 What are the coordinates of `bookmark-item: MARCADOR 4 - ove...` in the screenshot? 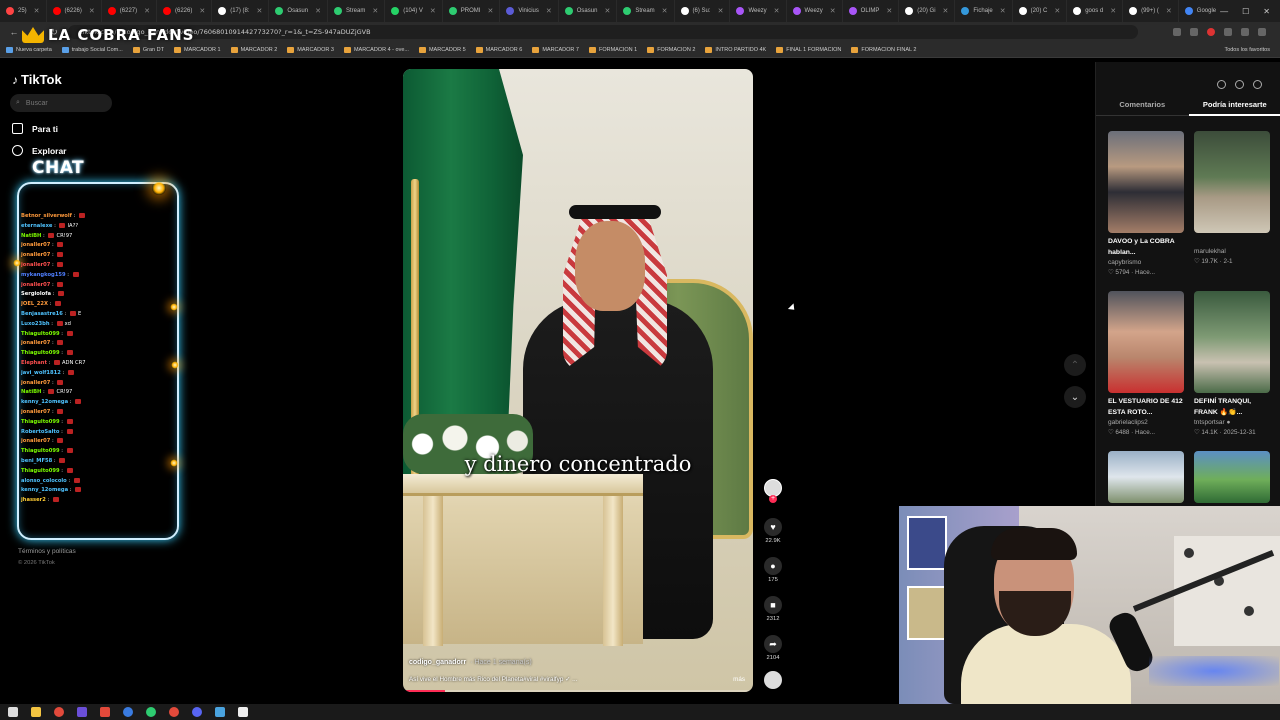 It's located at (376, 49).